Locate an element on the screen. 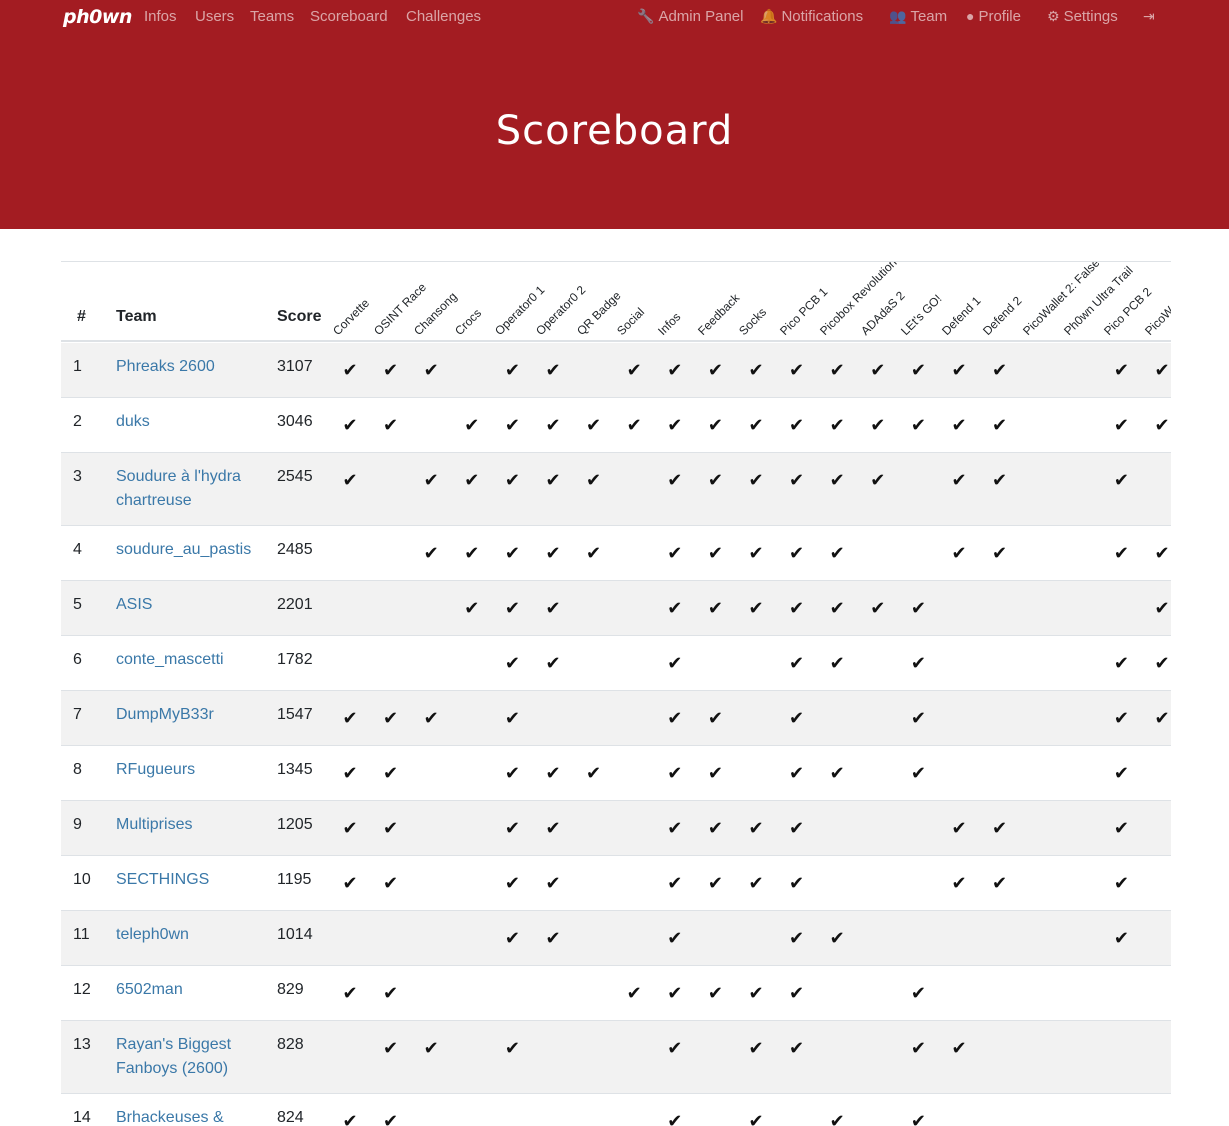 The height and width of the screenshot is (1126, 1229). challenge-header: Defend 1 is located at coordinates (961, 316).